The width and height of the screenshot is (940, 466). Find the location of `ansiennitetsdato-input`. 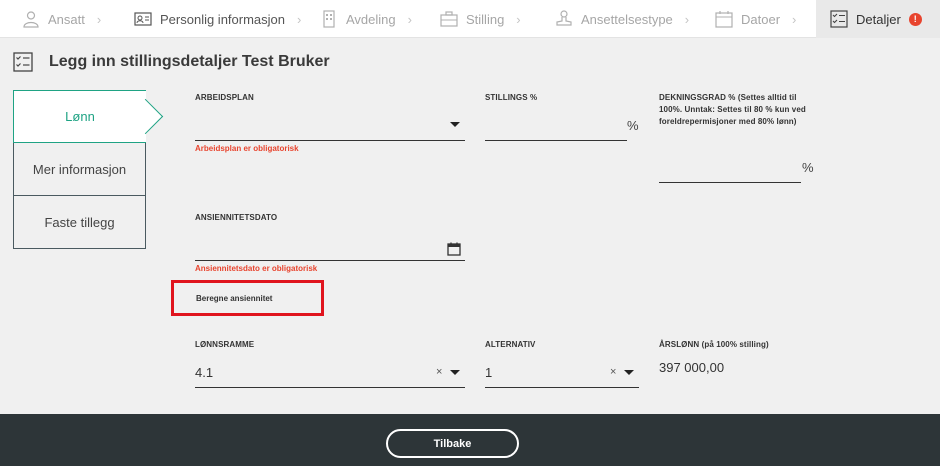

ansiennitetsdato-input is located at coordinates (330, 244).